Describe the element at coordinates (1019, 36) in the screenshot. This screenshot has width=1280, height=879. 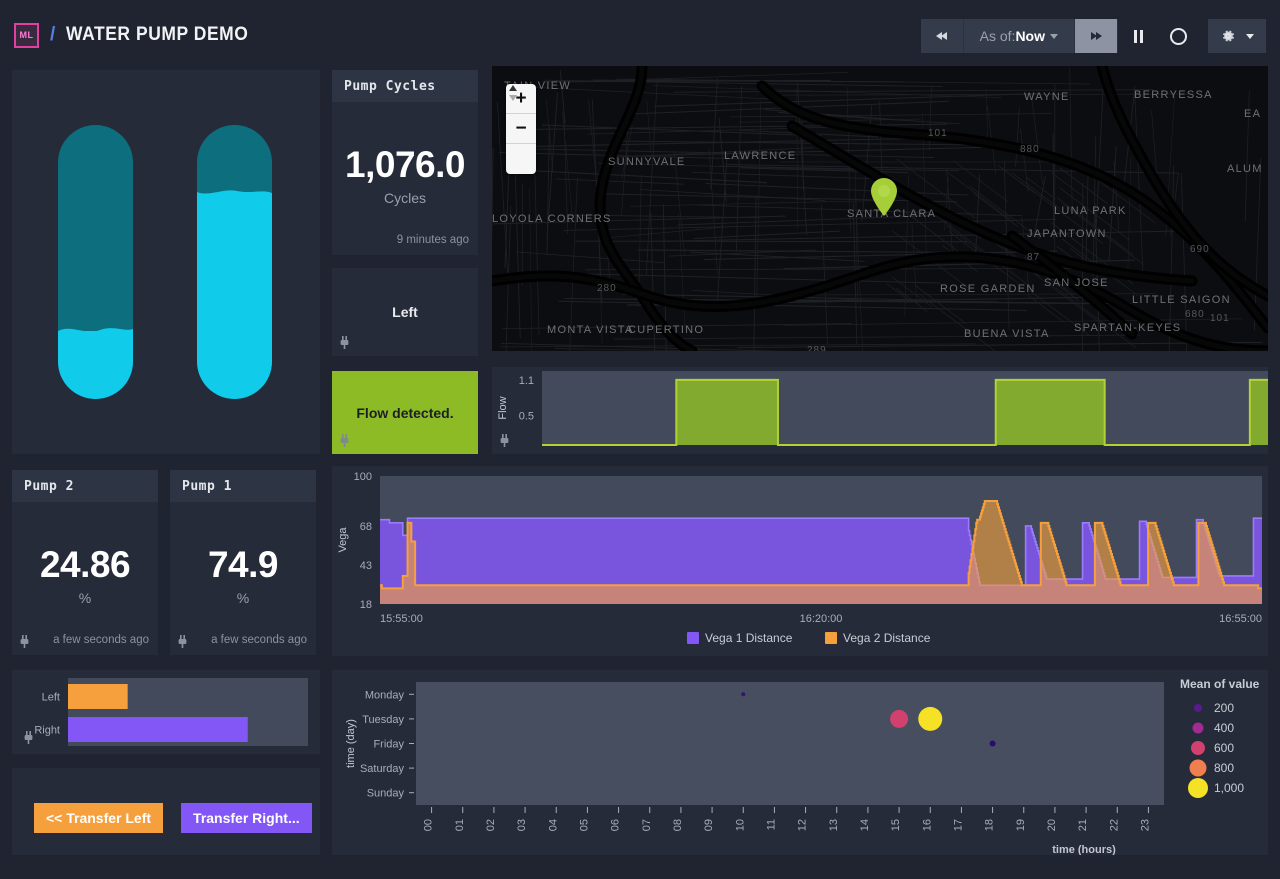
I see `as-of-dropdown: As of: Now` at that location.